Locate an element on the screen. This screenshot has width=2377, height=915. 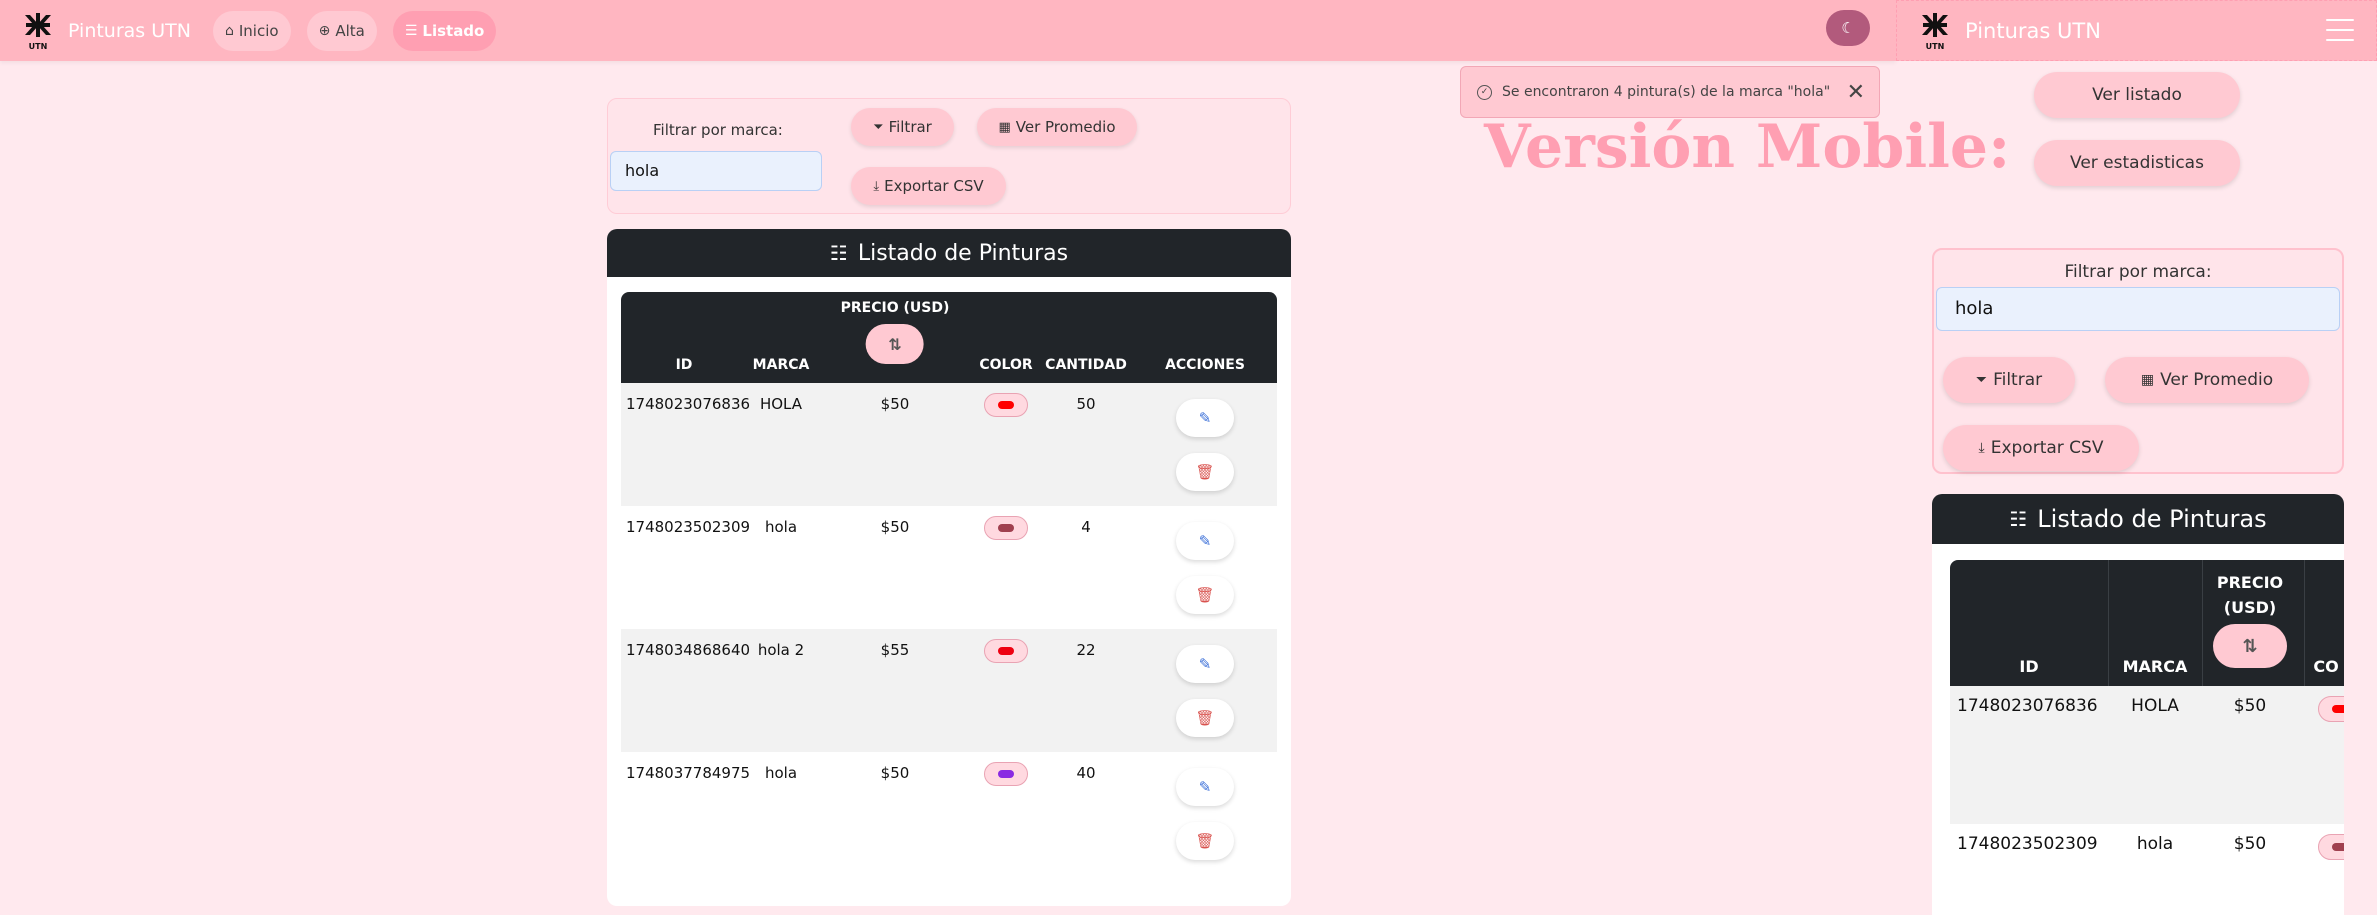
nav-alta-label: Alta is located at coordinates (350, 30).